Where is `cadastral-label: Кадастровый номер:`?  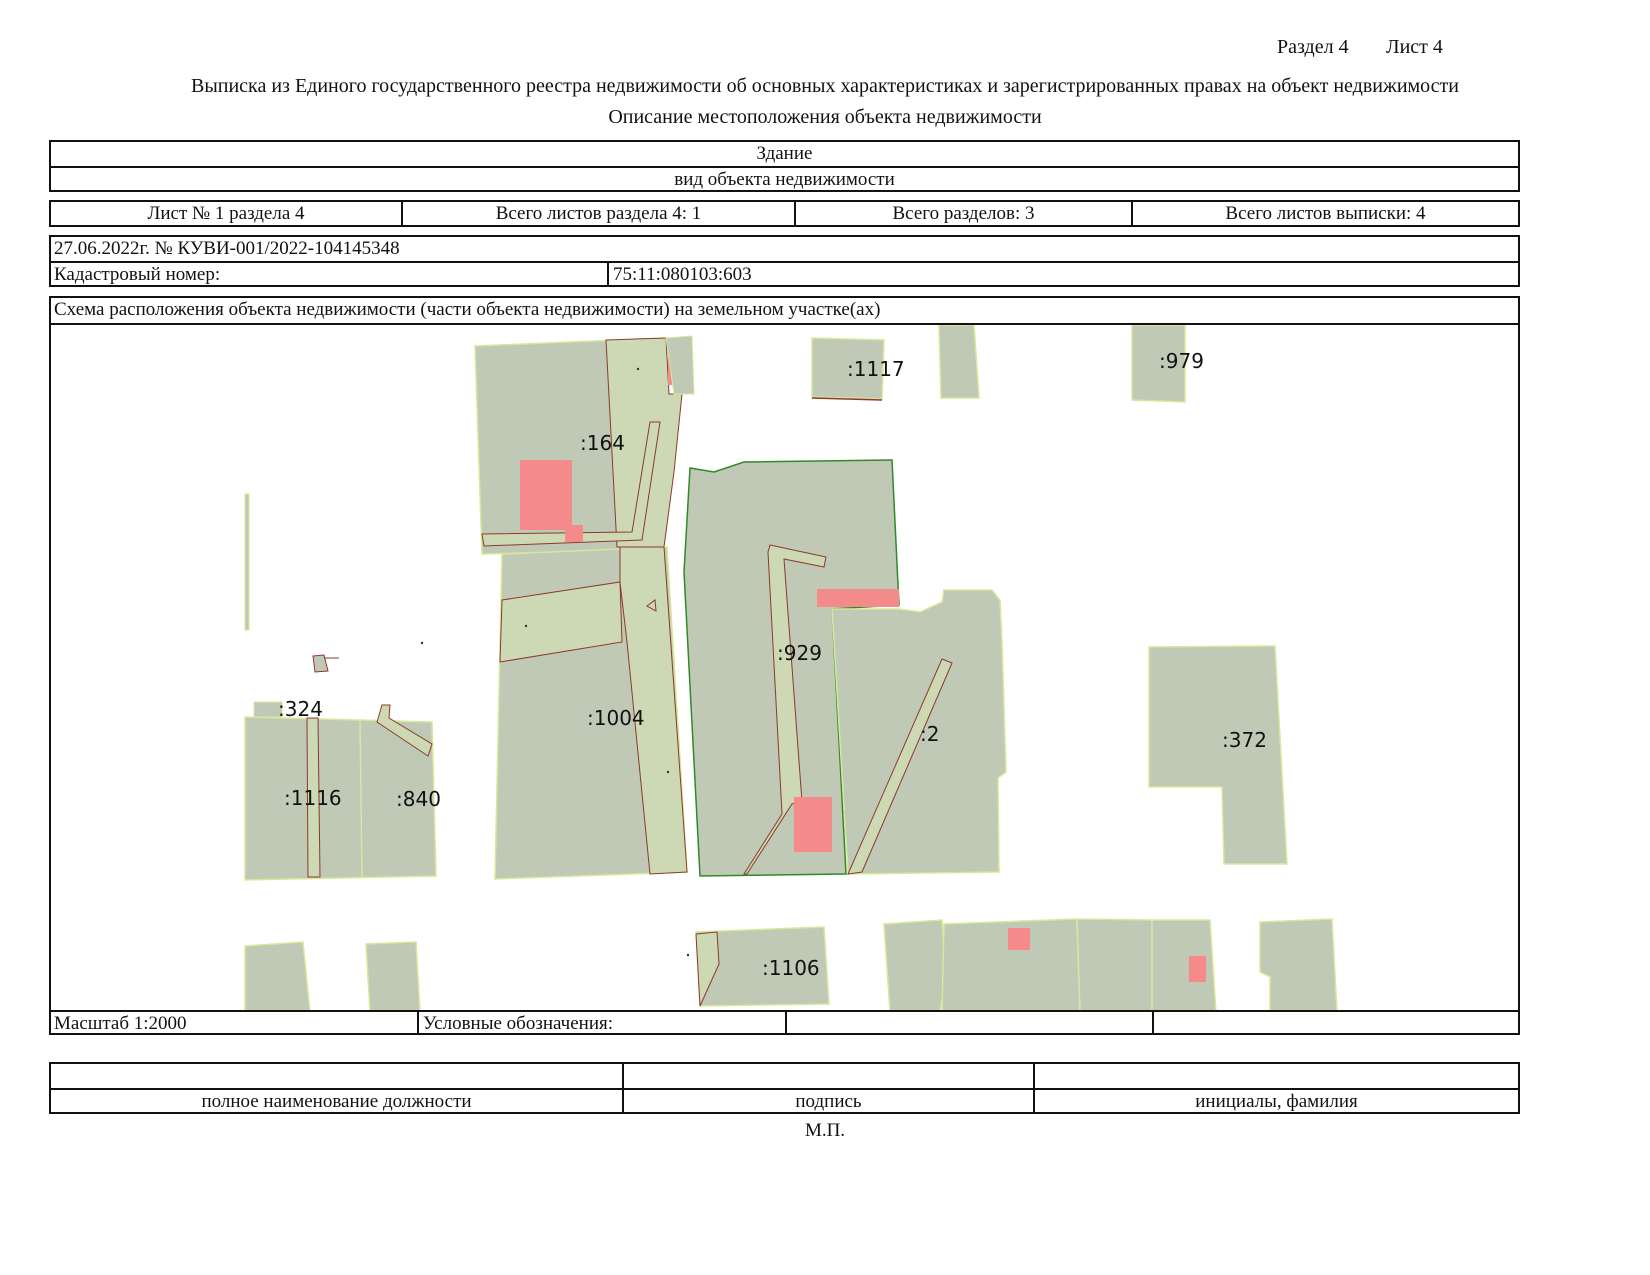
cadastral-label: Кадастровый номер: is located at coordinates (137, 274).